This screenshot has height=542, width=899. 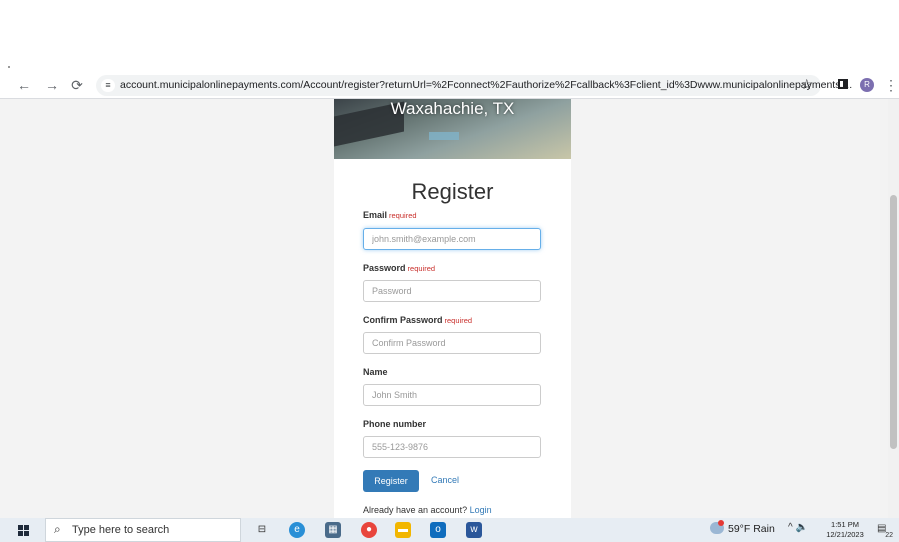 What do you see at coordinates (790, 527) in the screenshot?
I see `chevron-up-icon: ^` at bounding box center [790, 527].